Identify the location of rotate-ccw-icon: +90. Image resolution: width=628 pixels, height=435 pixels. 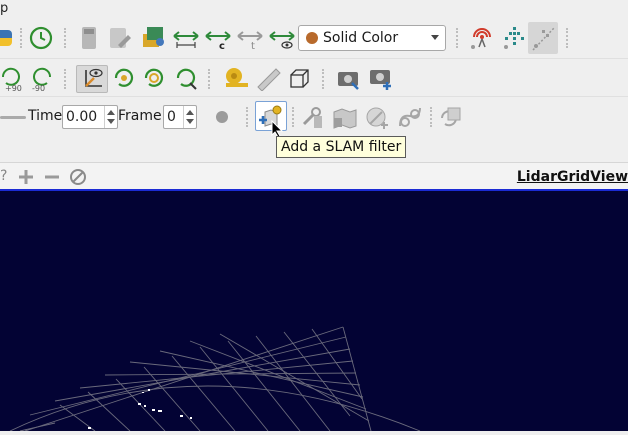
(12, 80).